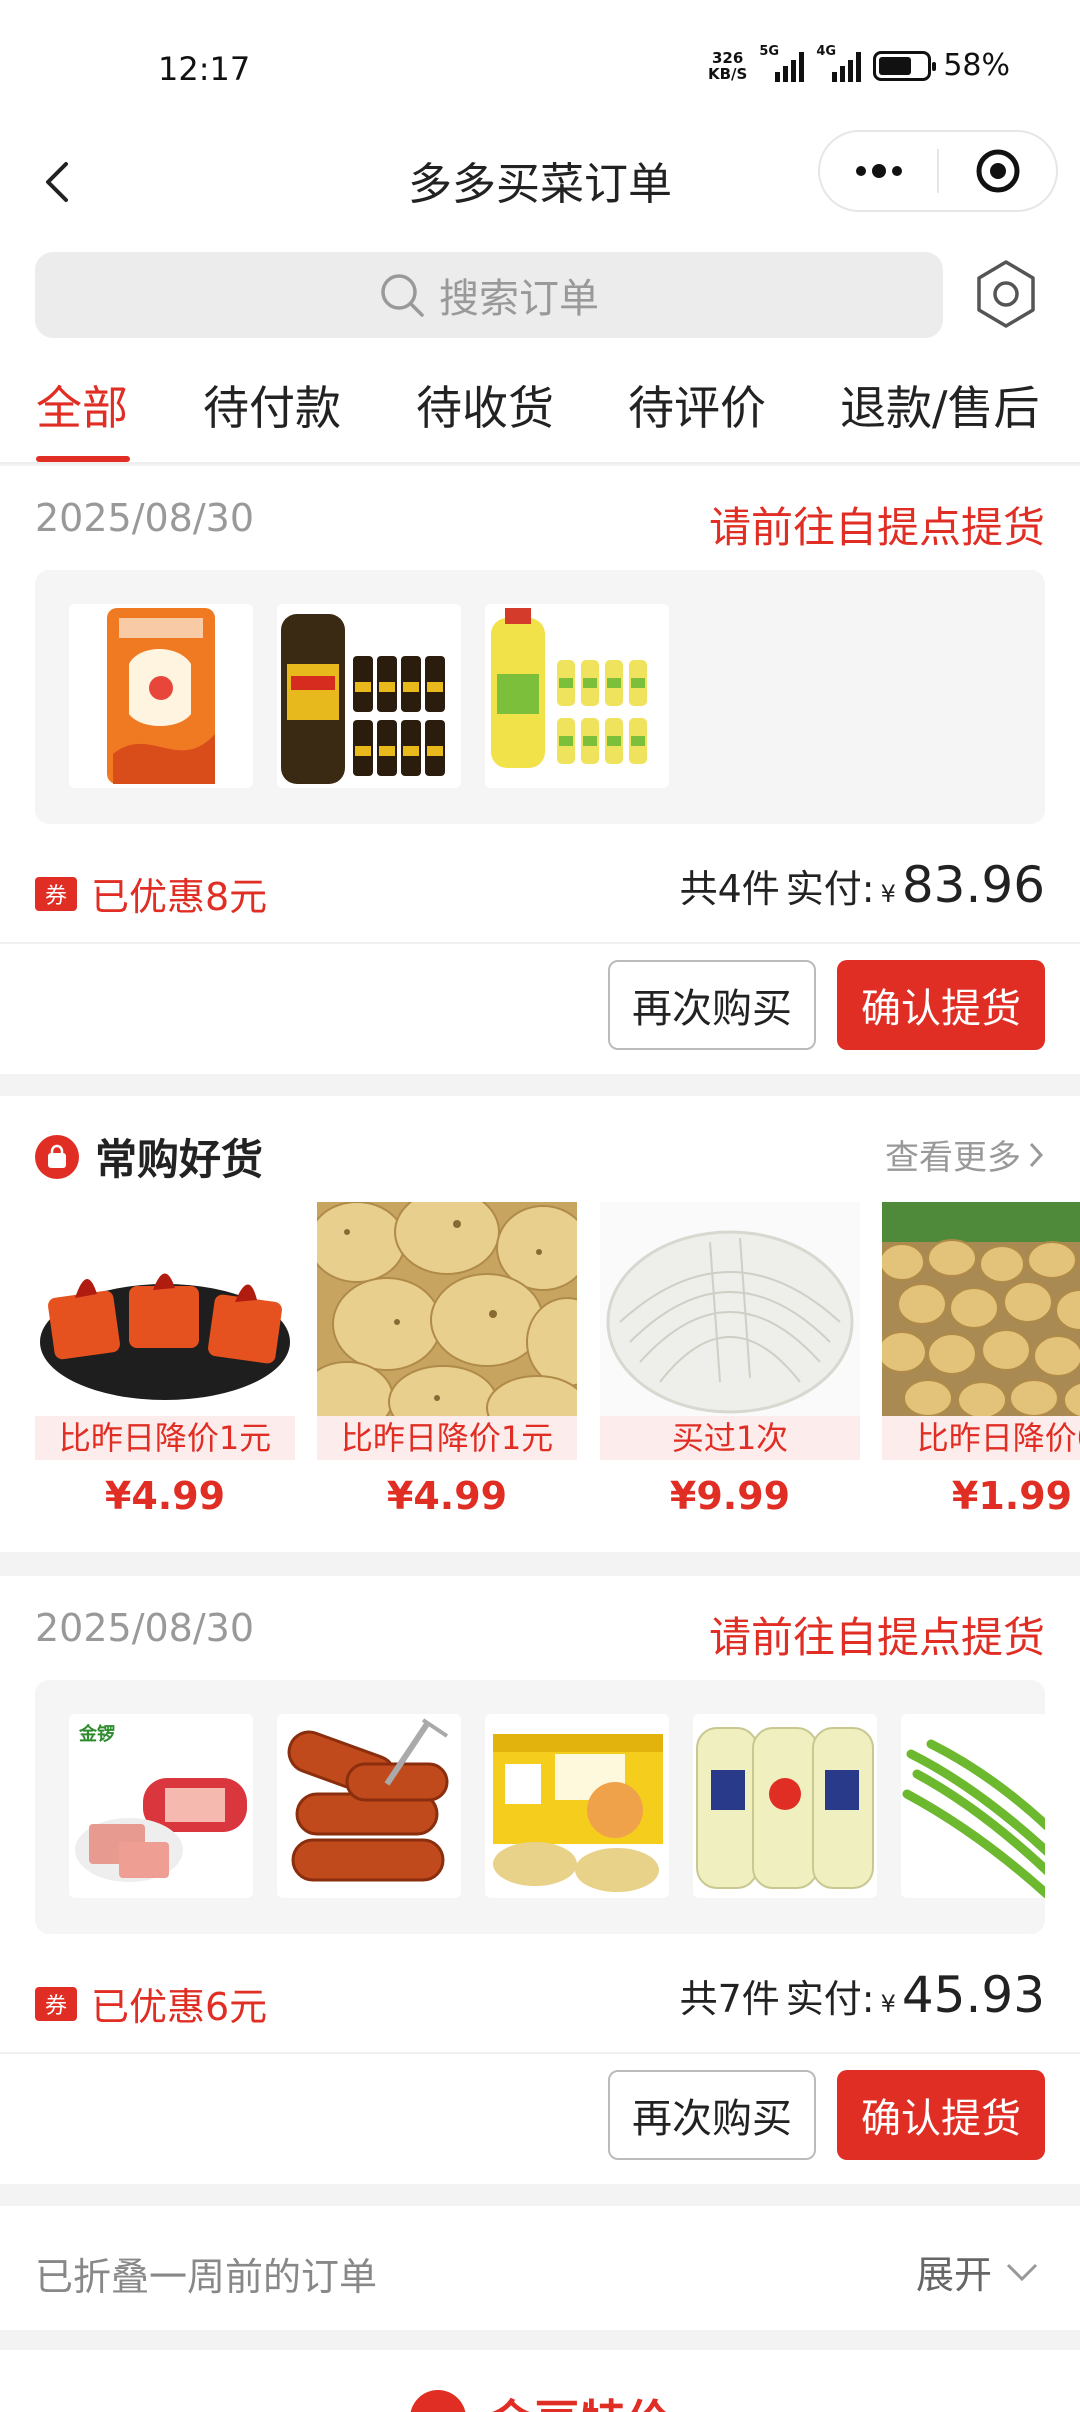  I want to click on discount-info: 券 已优惠6元, so click(151, 2003).